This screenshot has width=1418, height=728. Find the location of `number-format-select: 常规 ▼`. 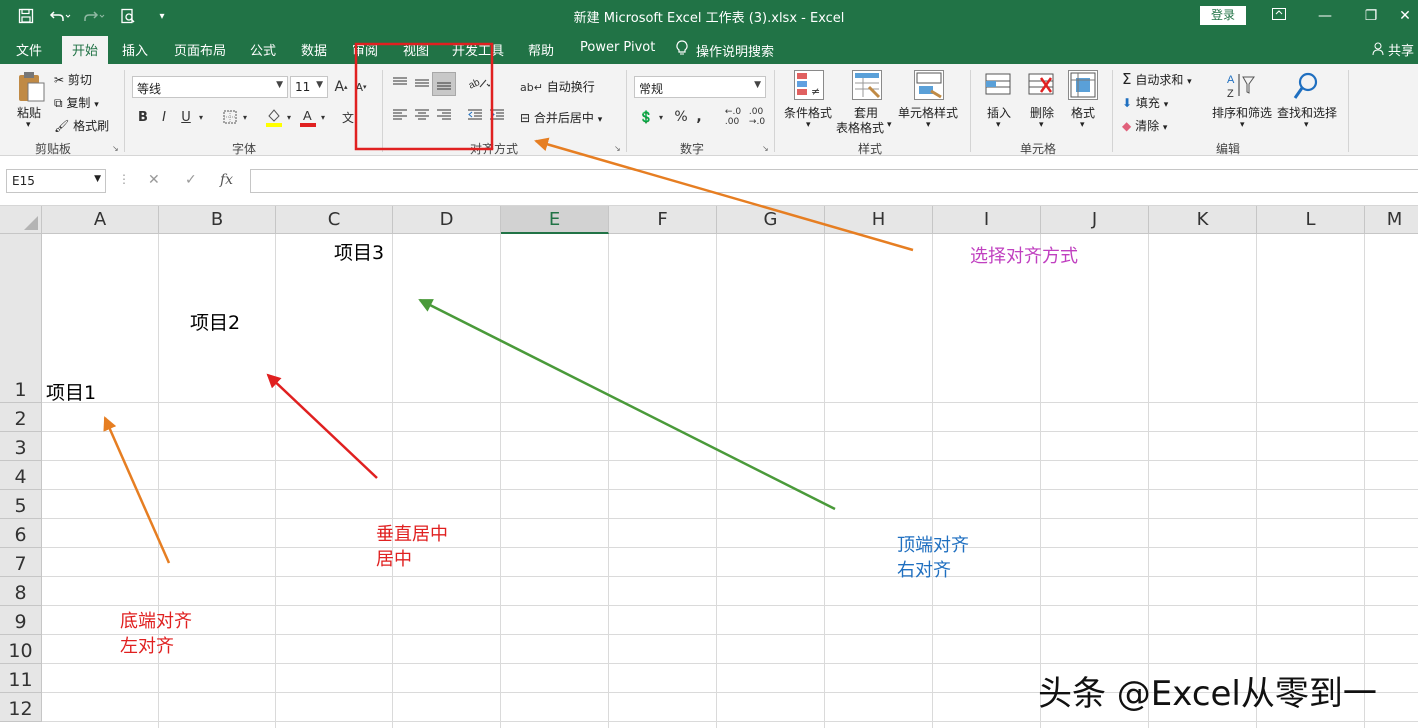

number-format-select: 常规 ▼ is located at coordinates (700, 87).